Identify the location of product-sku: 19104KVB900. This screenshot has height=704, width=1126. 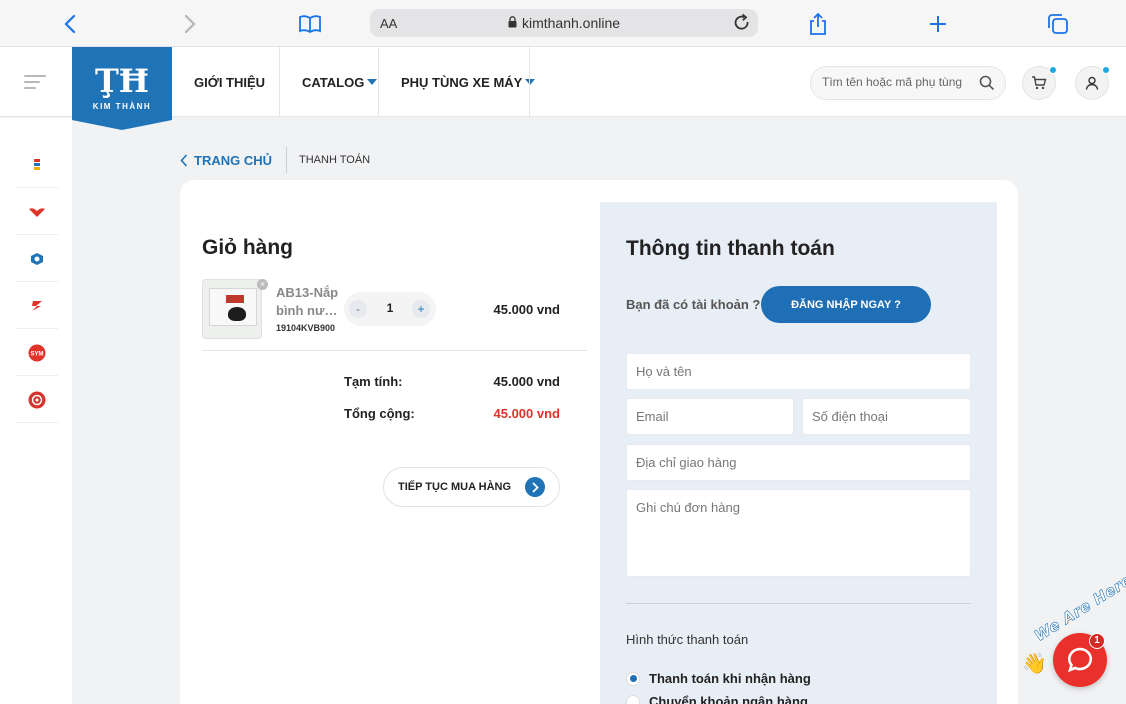
(306, 328).